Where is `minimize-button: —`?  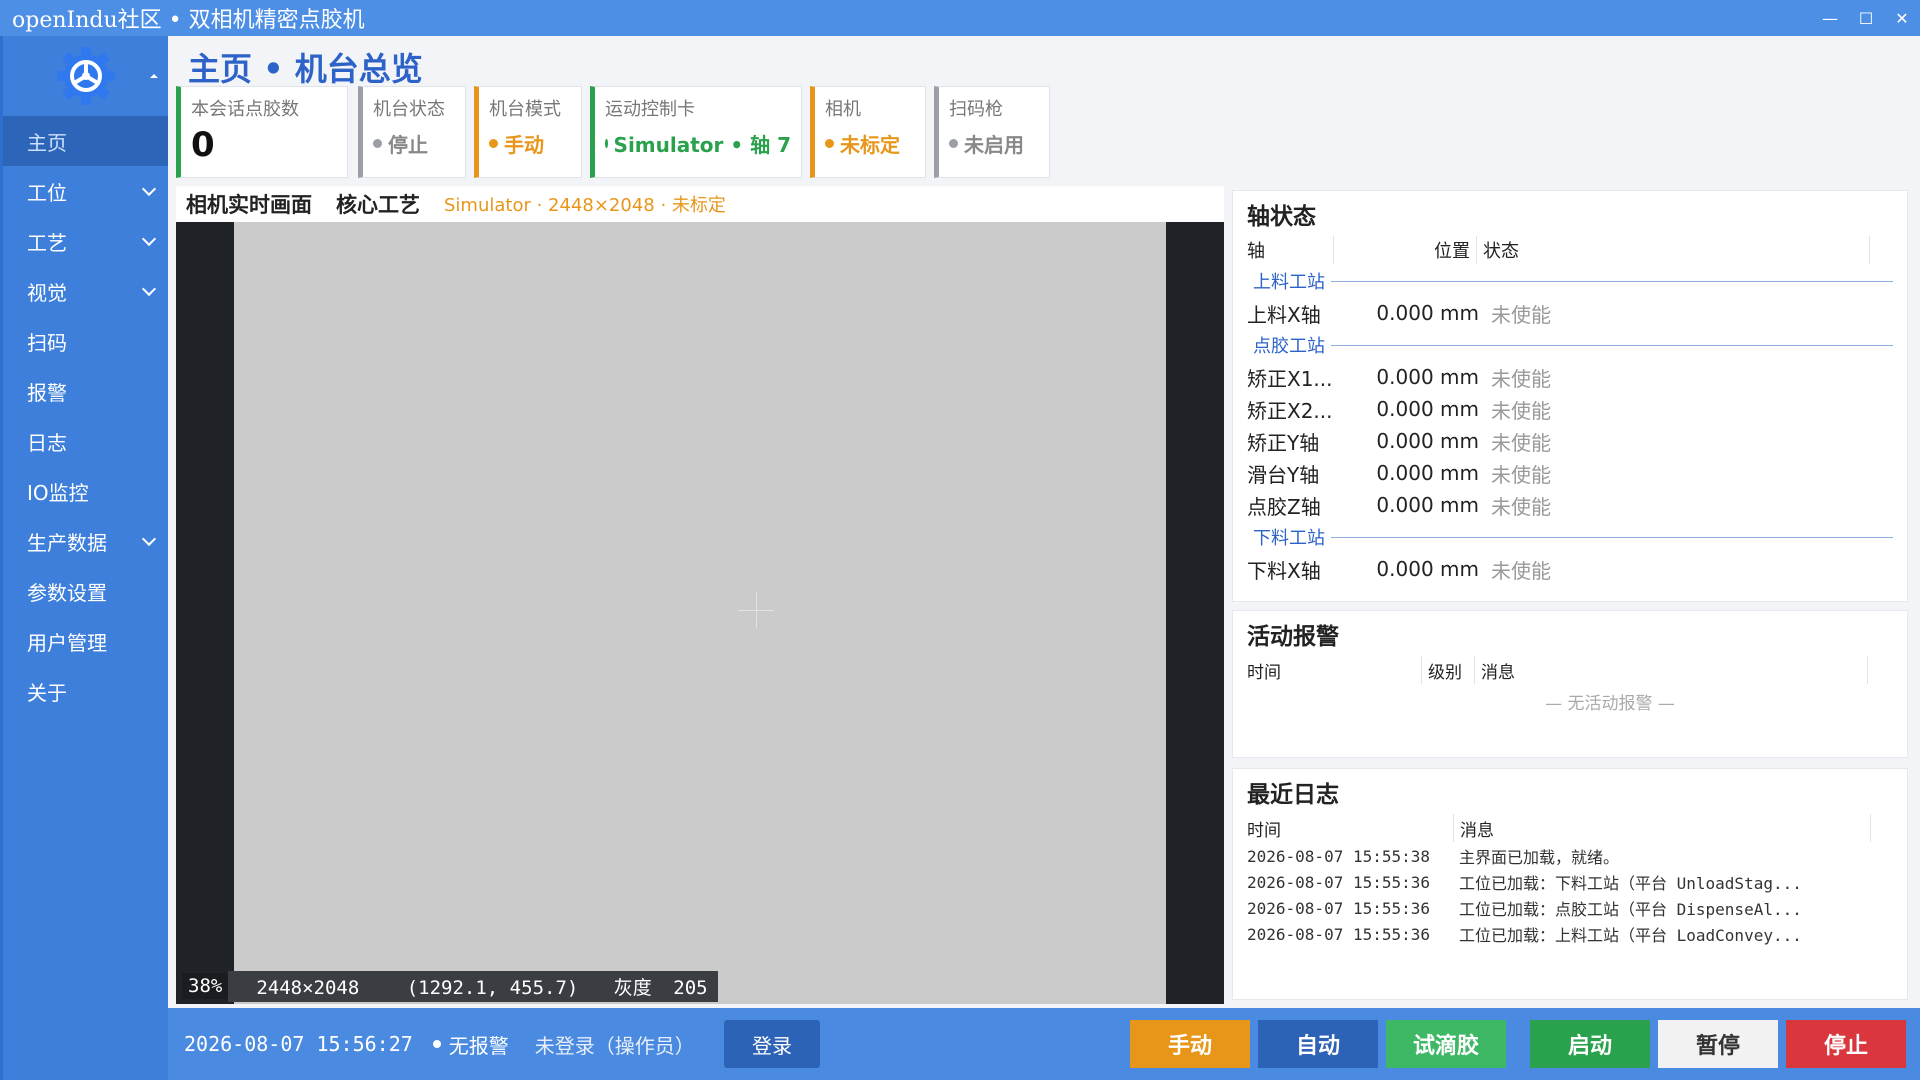 minimize-button: — is located at coordinates (1830, 18).